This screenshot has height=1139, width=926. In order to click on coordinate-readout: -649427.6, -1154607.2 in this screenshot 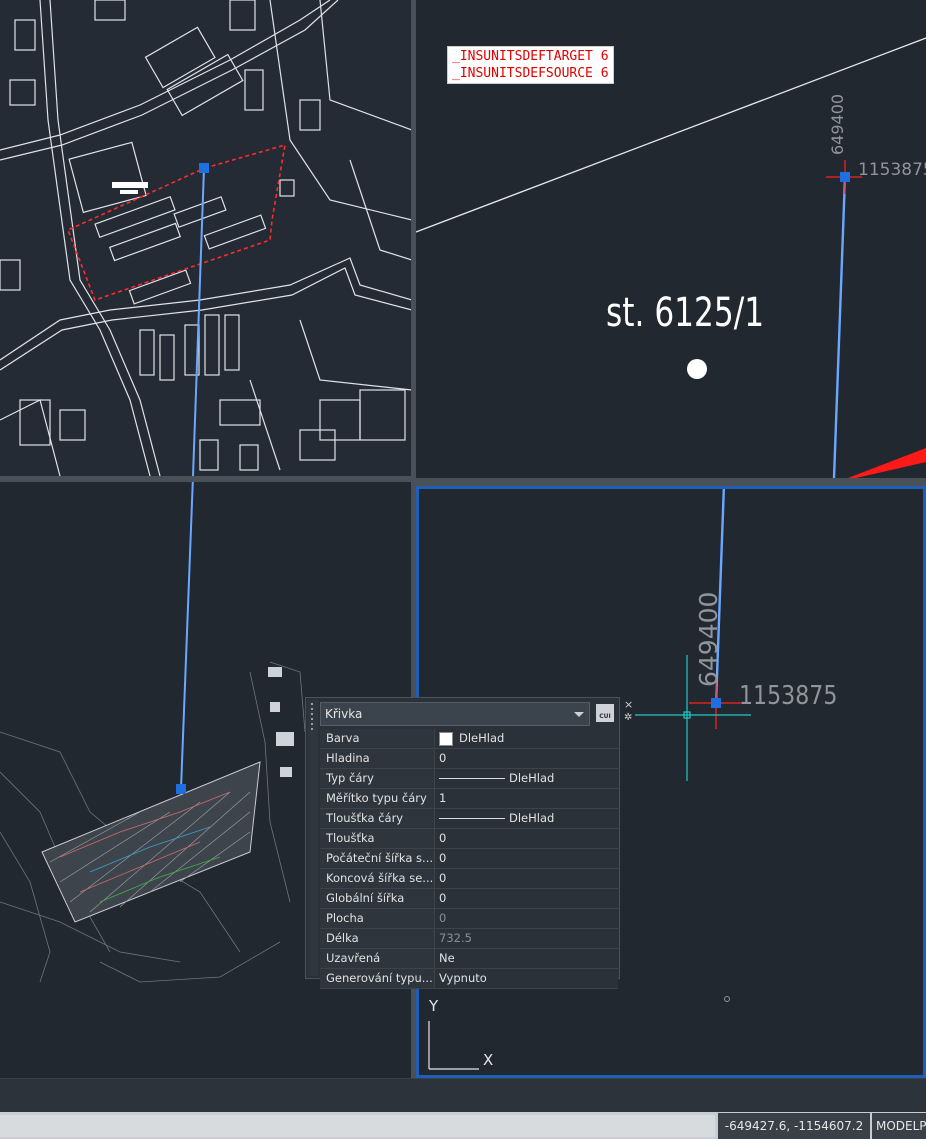, I will do `click(794, 1126)`.